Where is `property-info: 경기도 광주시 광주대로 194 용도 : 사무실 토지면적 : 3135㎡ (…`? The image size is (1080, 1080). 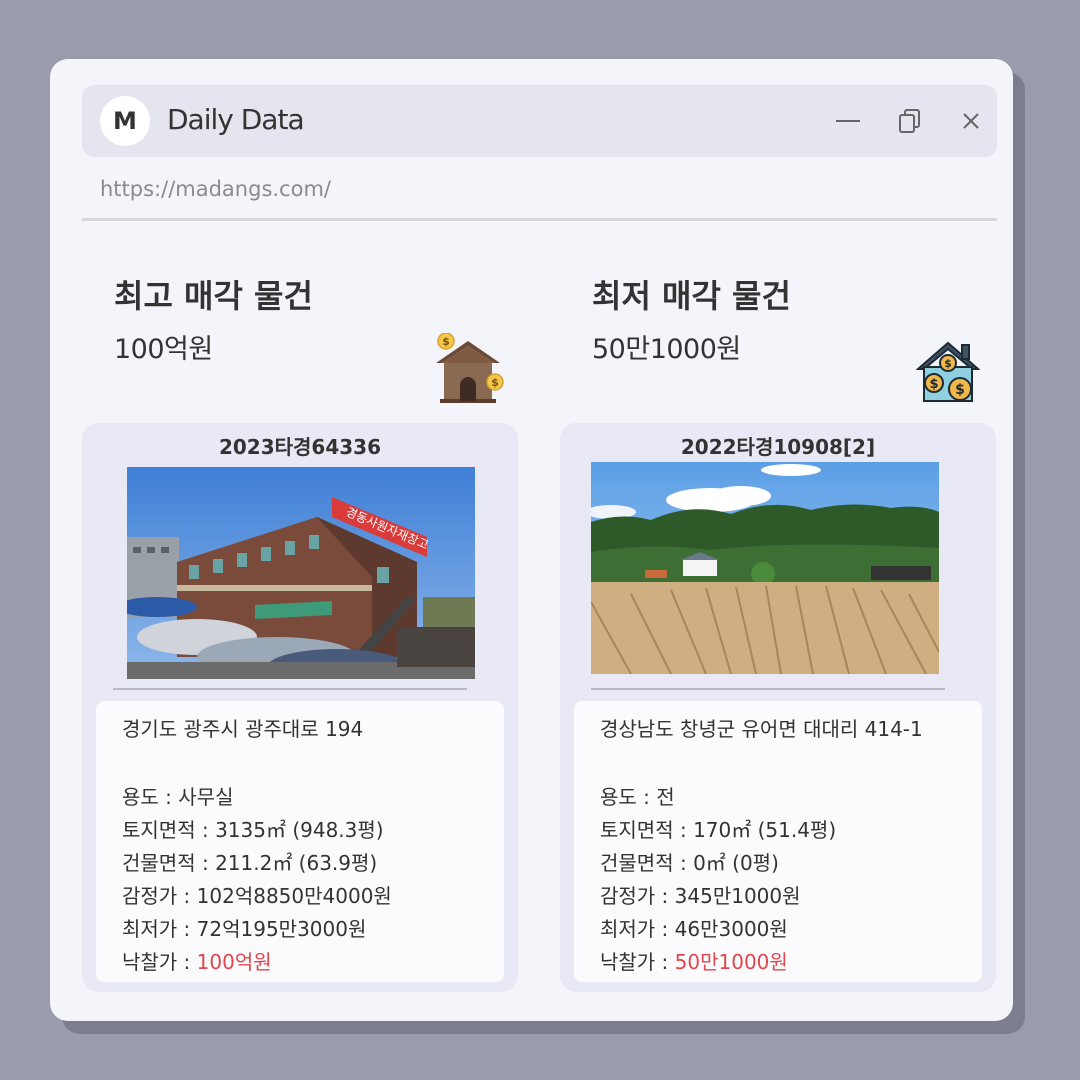
property-info: 경기도 광주시 광주대로 194 용도 : 사무실 토지면적 : 3135㎡ (… is located at coordinates (300, 841).